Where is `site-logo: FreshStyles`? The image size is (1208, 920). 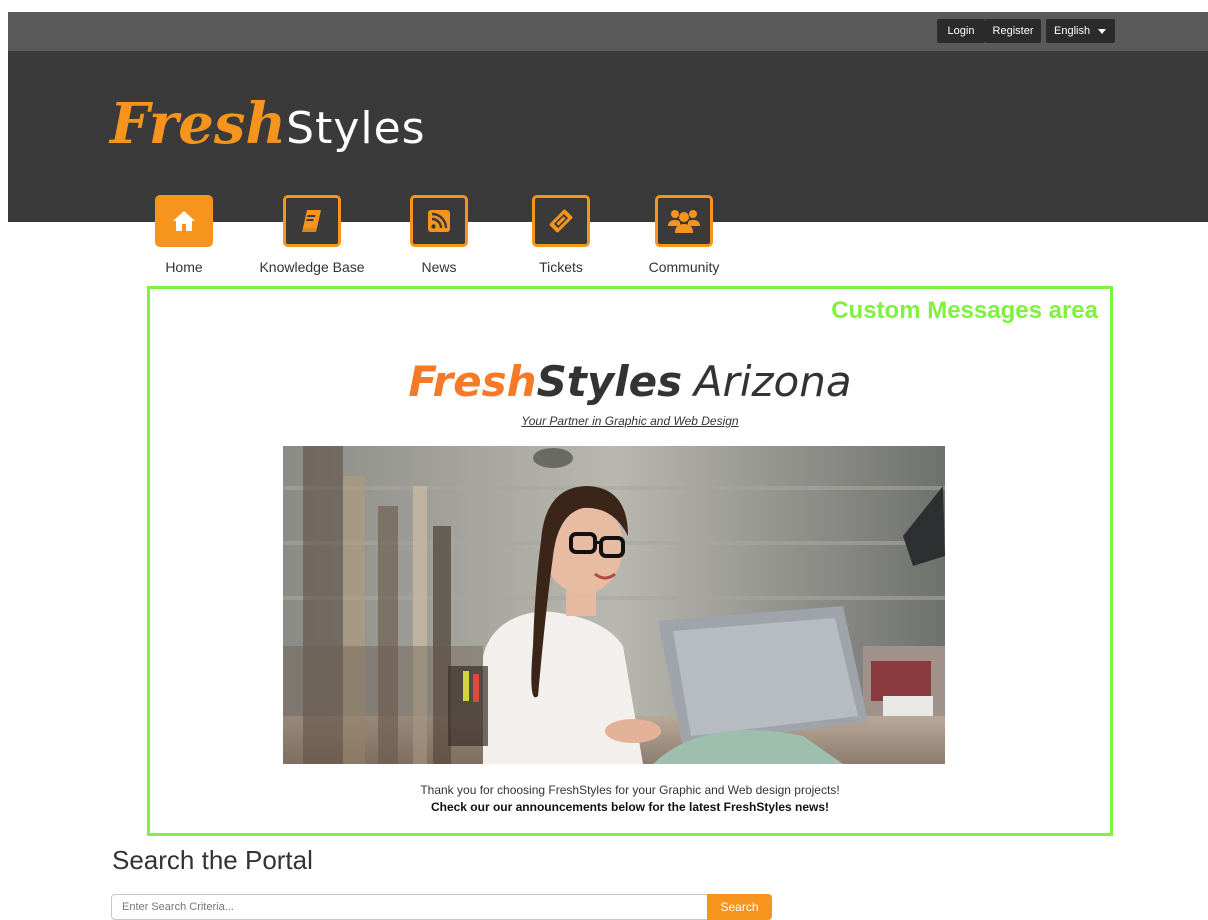 site-logo: FreshStyles is located at coordinates (268, 124).